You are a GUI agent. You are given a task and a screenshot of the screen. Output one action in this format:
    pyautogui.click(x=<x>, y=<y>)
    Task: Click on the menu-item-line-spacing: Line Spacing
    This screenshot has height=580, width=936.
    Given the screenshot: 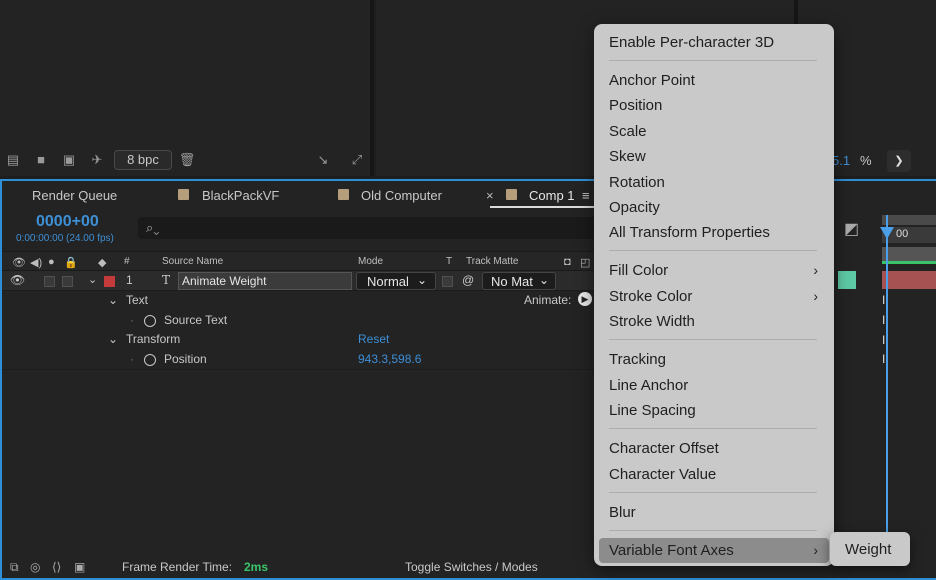 What is the action you would take?
    pyautogui.click(x=652, y=410)
    